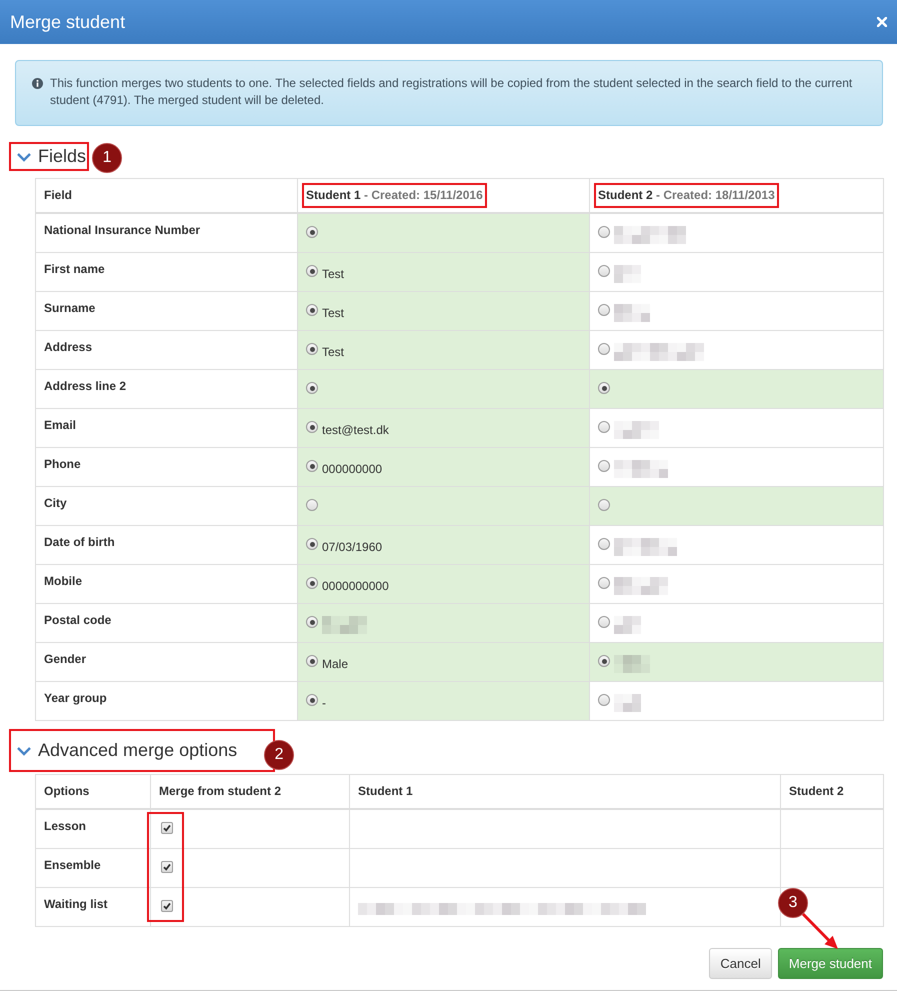  What do you see at coordinates (355, 430) in the screenshot?
I see `field-value: test@test.dk` at bounding box center [355, 430].